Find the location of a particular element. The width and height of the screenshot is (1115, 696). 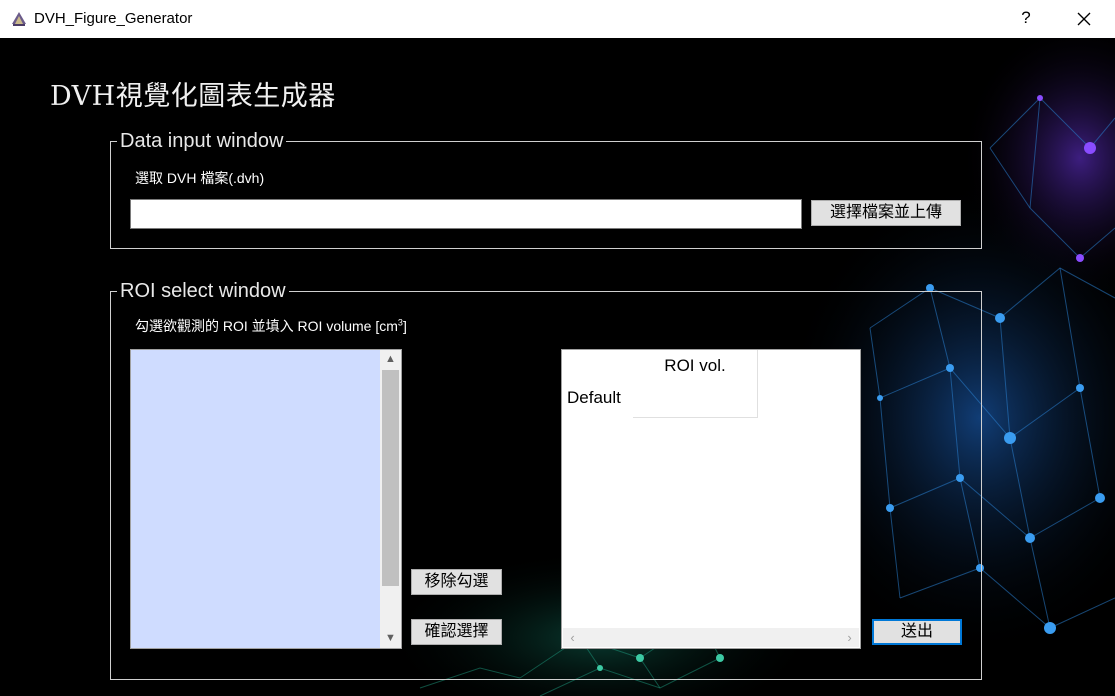

file-path-field is located at coordinates (466, 214).